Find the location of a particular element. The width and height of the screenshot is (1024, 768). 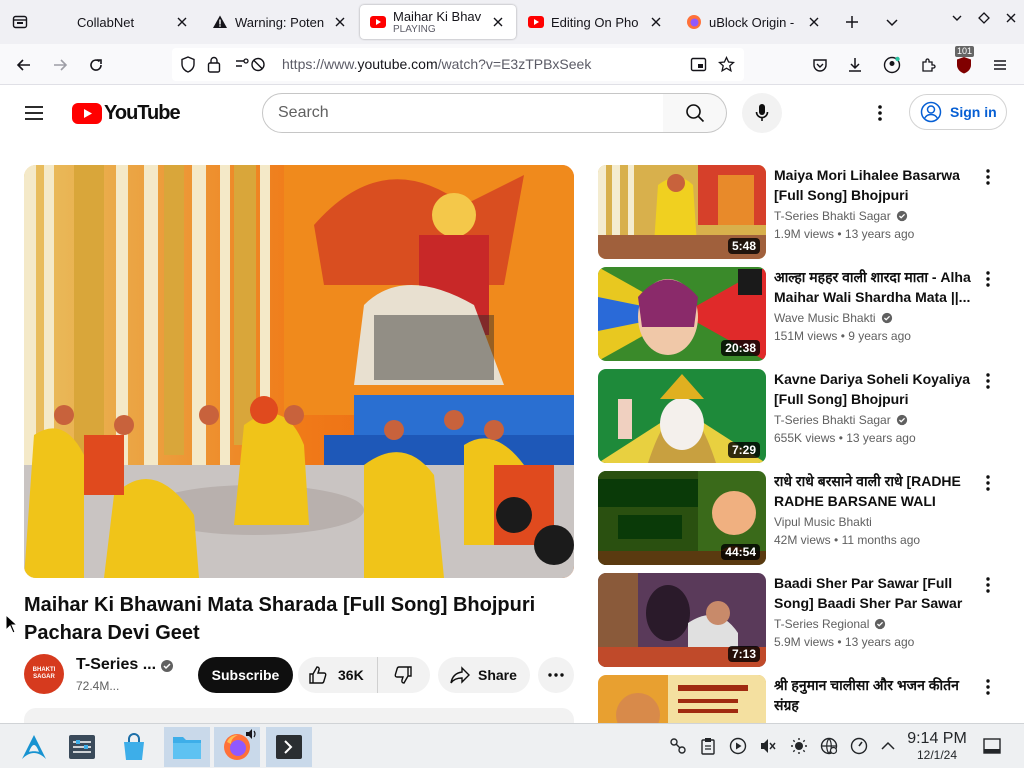

forward-button is located at coordinates (60, 65).